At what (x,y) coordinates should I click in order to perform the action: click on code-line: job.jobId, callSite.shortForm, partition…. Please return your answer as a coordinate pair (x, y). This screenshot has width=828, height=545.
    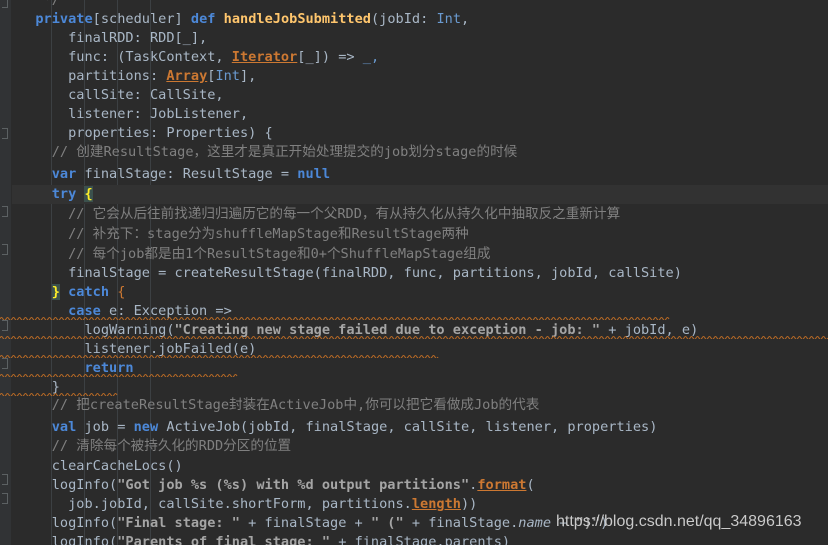
    Looking at the image, I should click on (414, 504).